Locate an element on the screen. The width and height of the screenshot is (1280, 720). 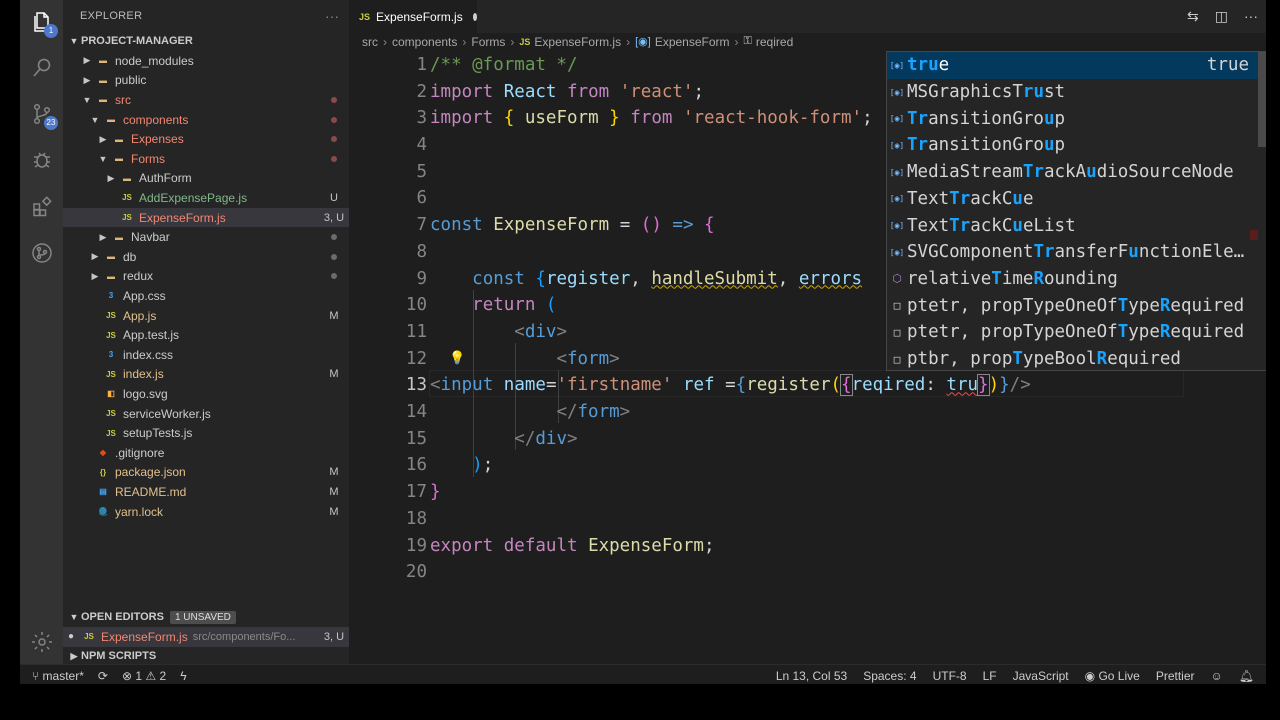
tree-file: ◆ .gitignore is located at coordinates (206, 453).